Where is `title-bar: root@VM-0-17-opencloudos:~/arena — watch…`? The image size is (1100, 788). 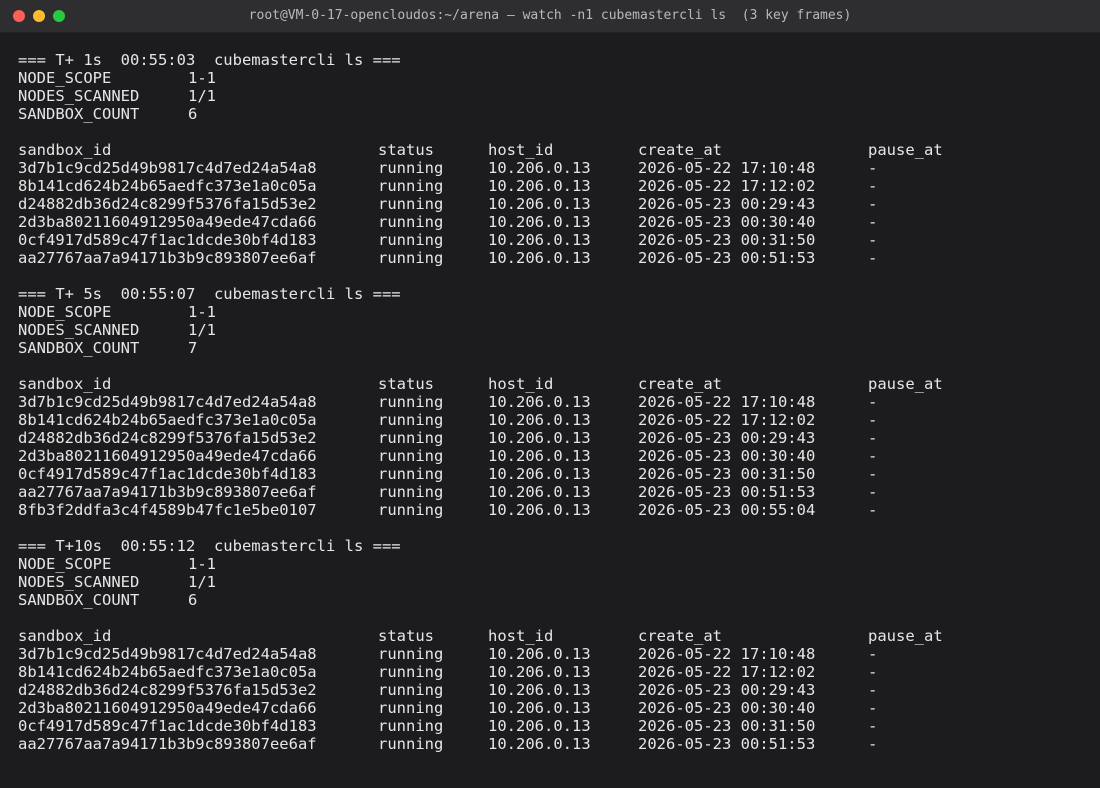
title-bar: root@VM-0-17-opencloudos:~/arena — watch… is located at coordinates (550, 16).